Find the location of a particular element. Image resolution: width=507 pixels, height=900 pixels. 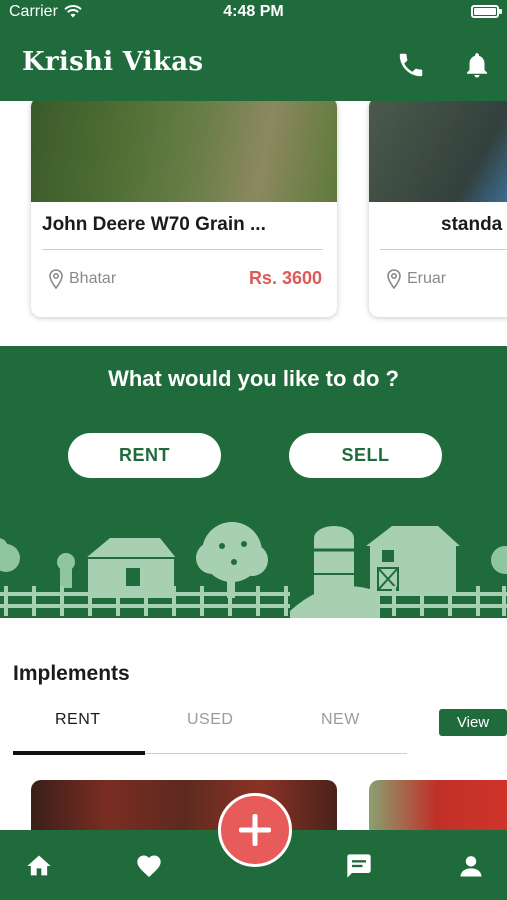

listing-card: John Deere W70 Grain ... Bhatar Rs. 3600 is located at coordinates (184, 209).